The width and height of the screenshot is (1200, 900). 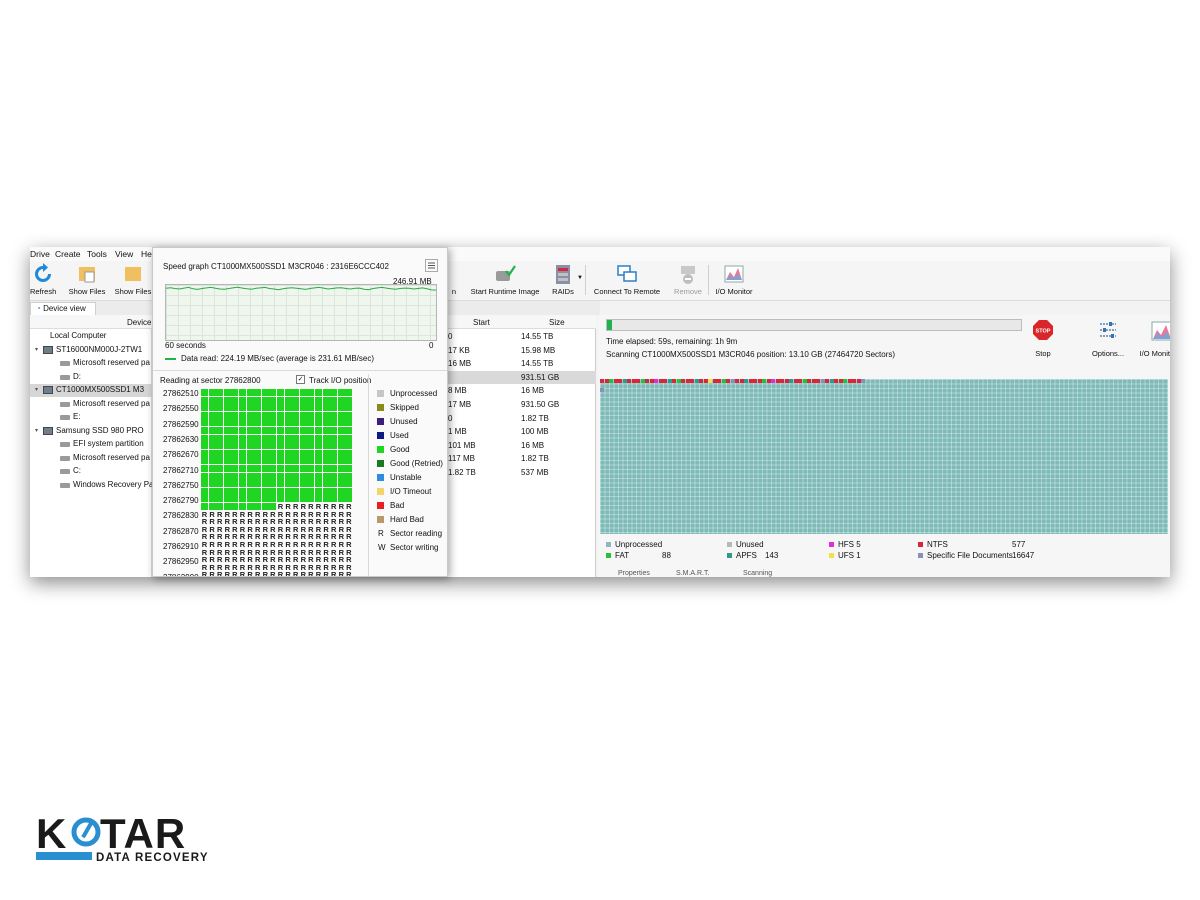 What do you see at coordinates (40, 254) in the screenshot?
I see `menu-drive: Drive` at bounding box center [40, 254].